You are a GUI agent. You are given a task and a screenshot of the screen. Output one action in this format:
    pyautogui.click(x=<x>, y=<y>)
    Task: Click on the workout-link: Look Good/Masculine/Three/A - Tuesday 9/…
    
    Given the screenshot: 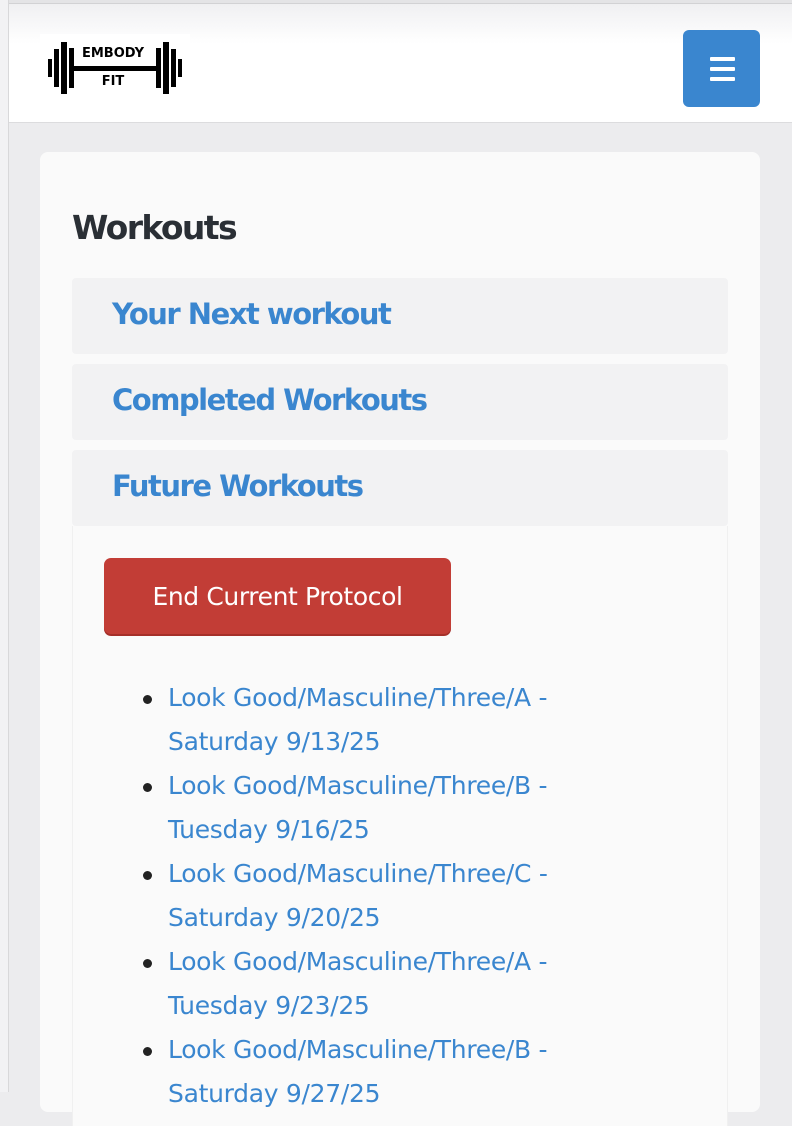 What is the action you would take?
    pyautogui.click(x=358, y=983)
    